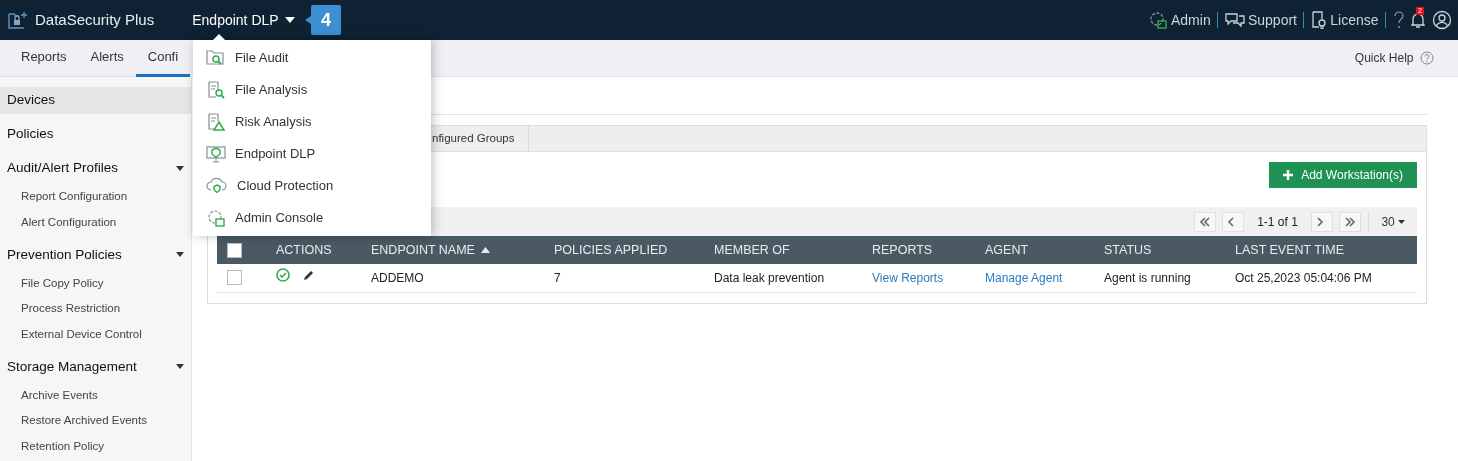 The image size is (1458, 461). Describe the element at coordinates (1321, 278) in the screenshot. I see `table-cell: Oct 25,2023 05:04:06 PM` at that location.